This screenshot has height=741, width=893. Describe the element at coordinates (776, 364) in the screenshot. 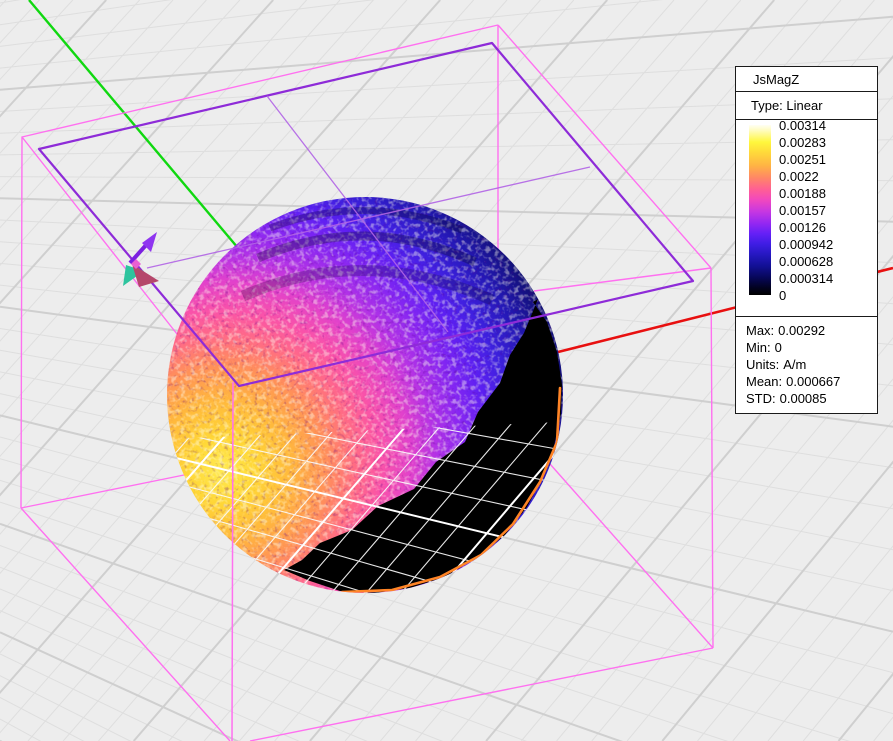

I see `legend-stat-units: Units: A/m` at that location.